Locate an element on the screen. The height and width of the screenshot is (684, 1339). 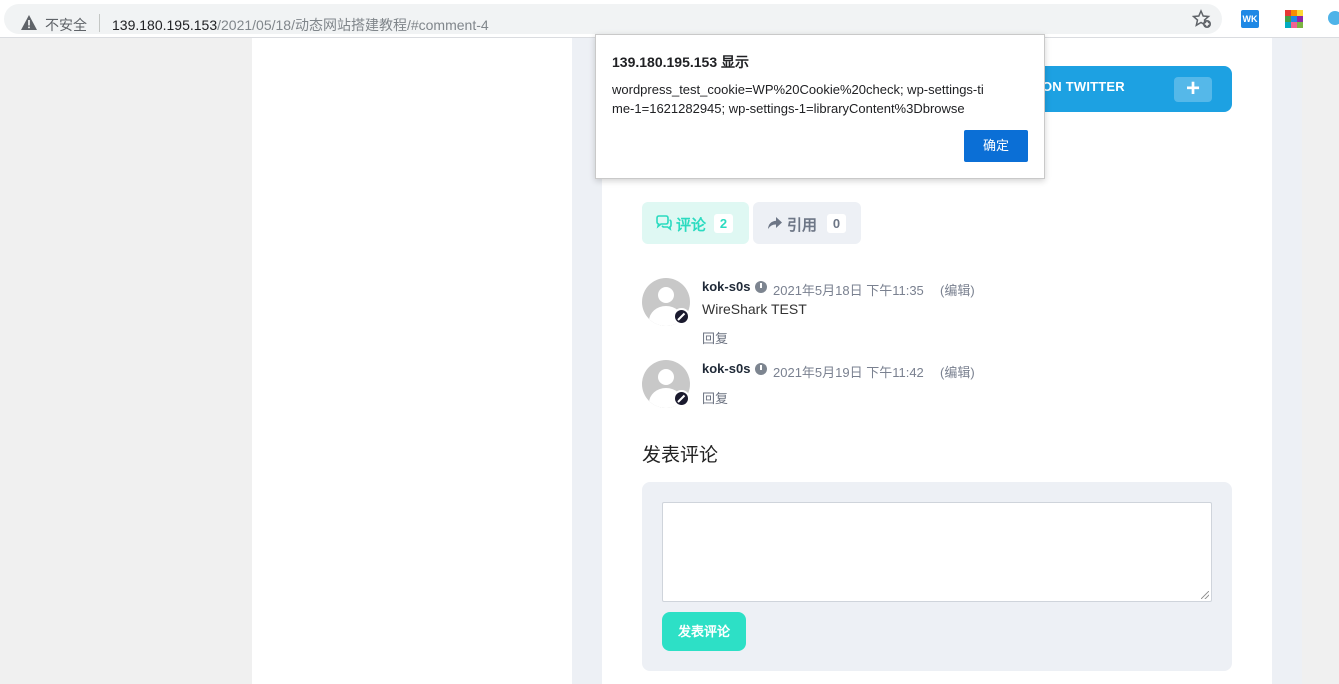
resize-handle is located at coordinates (1205, 595).